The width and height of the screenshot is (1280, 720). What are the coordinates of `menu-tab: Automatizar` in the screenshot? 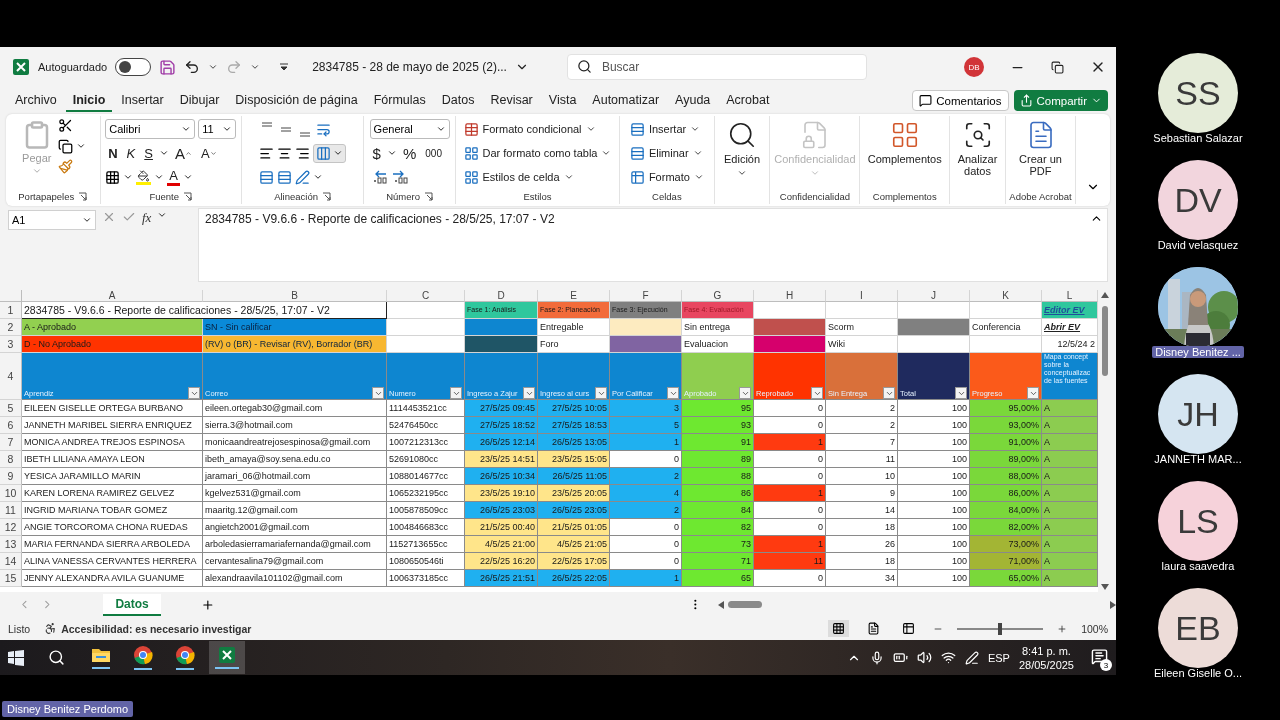 It's located at (626, 100).